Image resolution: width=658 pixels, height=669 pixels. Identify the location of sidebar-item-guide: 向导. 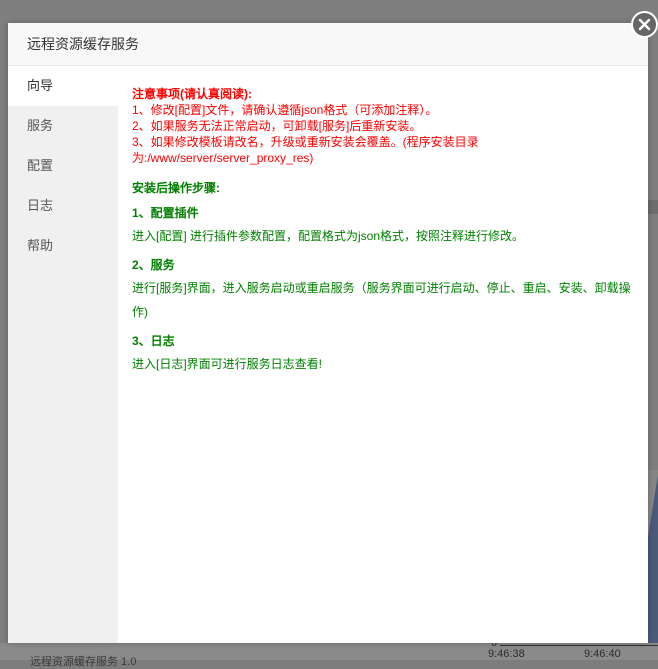
(63, 86).